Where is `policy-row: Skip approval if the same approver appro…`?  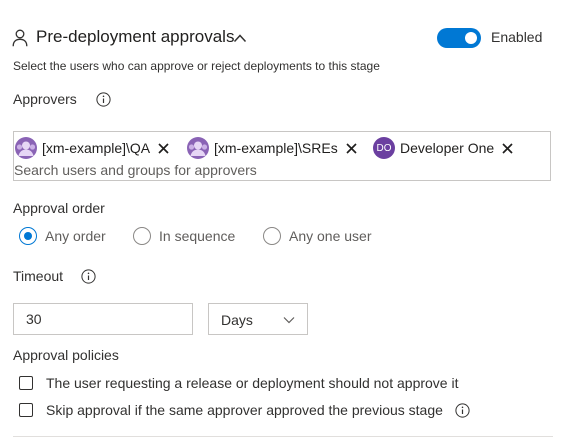
policy-row: Skip approval if the same approver appro… is located at coordinates (244, 410).